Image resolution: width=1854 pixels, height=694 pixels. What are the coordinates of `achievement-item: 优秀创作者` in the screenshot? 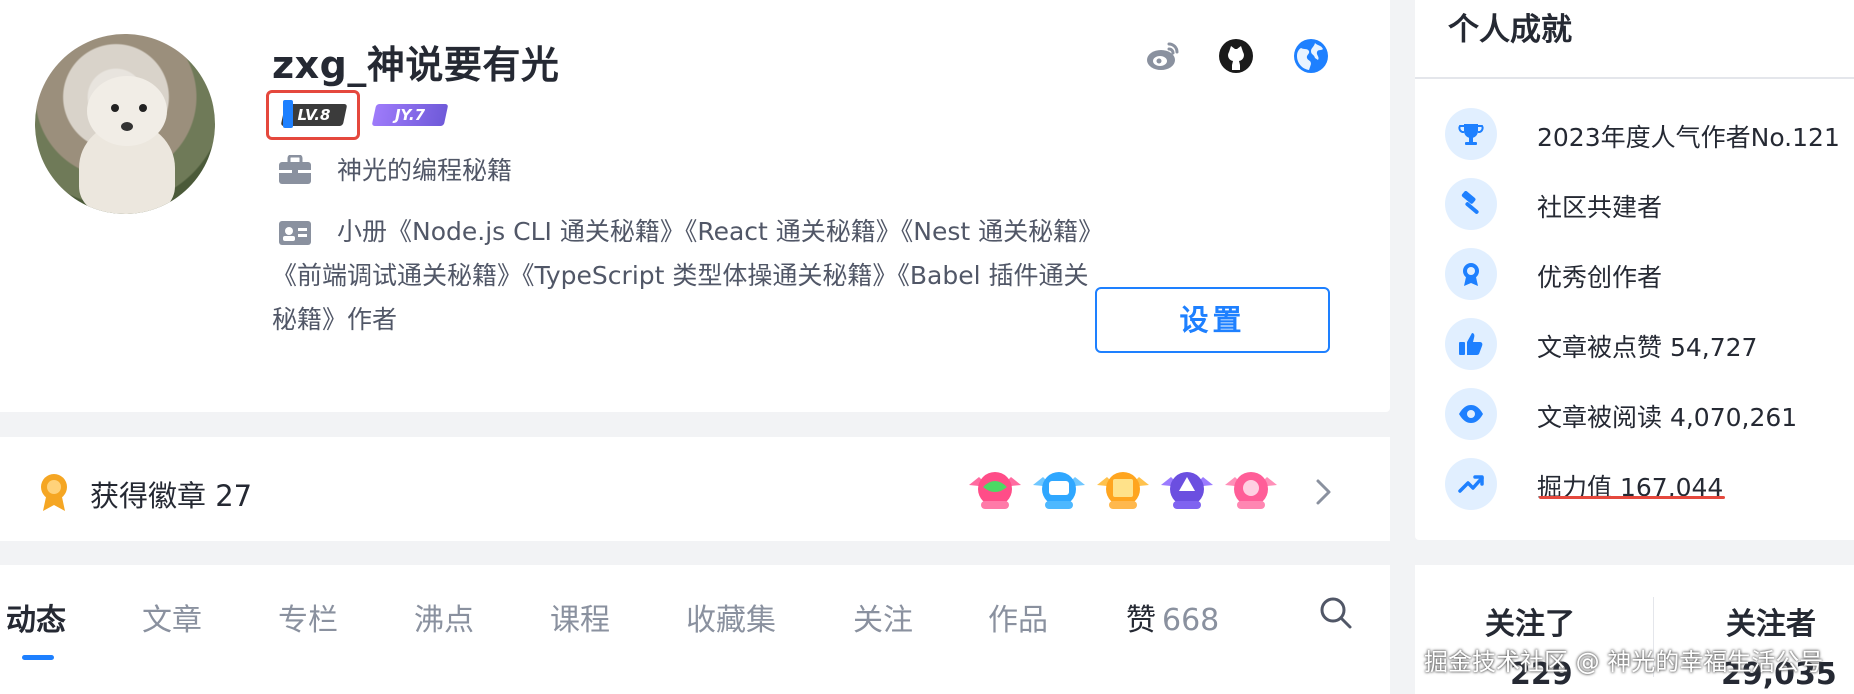 It's located at (1645, 275).